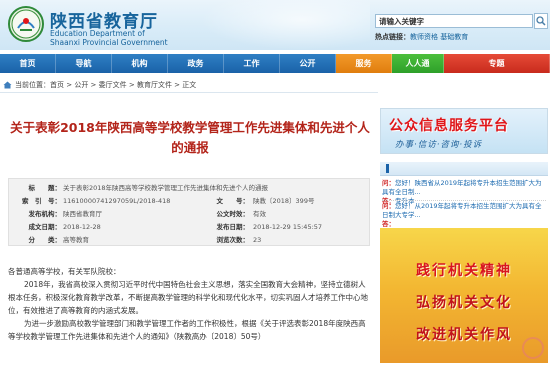 The width and height of the screenshot is (550, 372). I want to click on meta-row-publisher: 发布机构： 陕西省教育厅 公文时效： 有效, so click(190, 214).